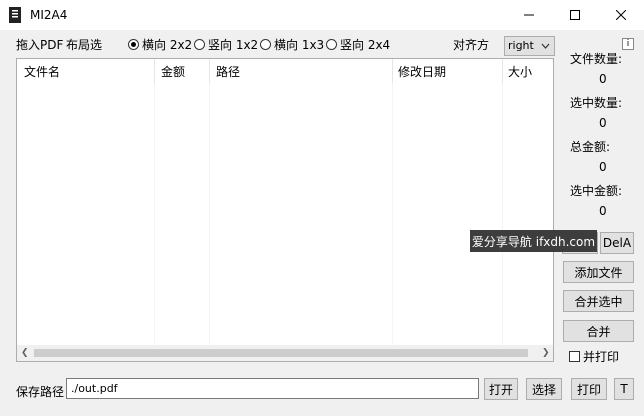 This screenshot has width=644, height=416. I want to click on scroll-left-icon: ❮, so click(25, 353).